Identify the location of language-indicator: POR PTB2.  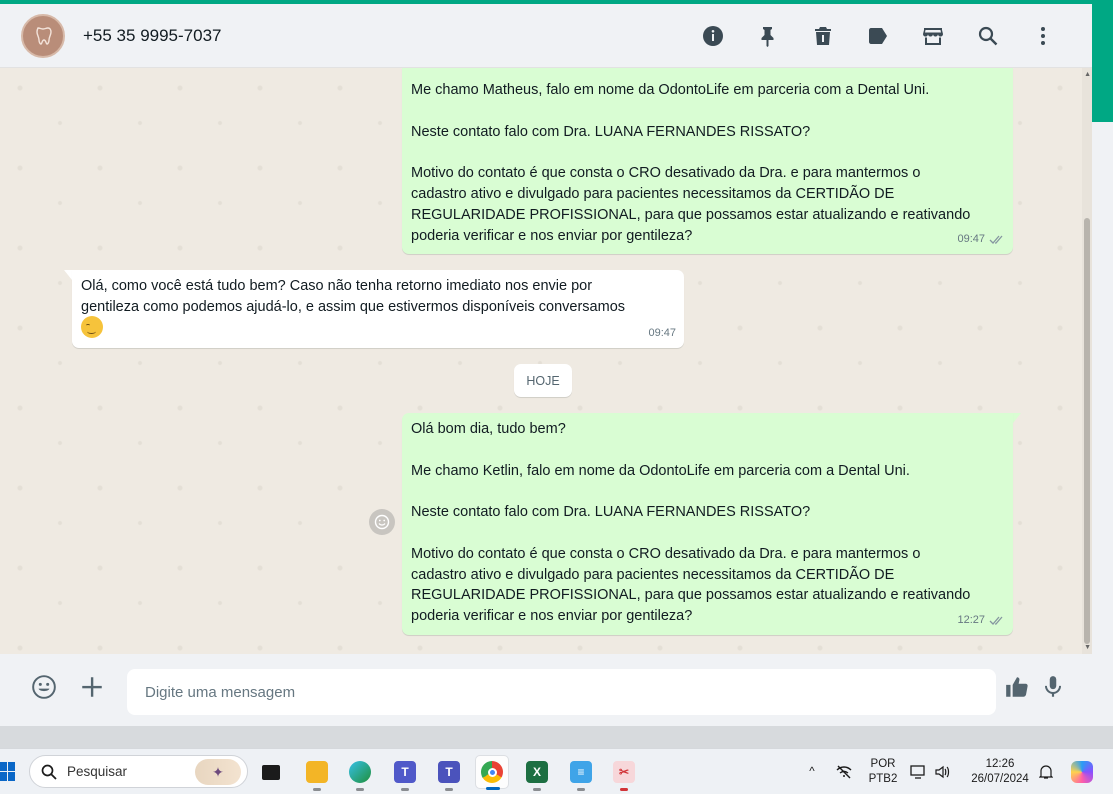
(883, 771).